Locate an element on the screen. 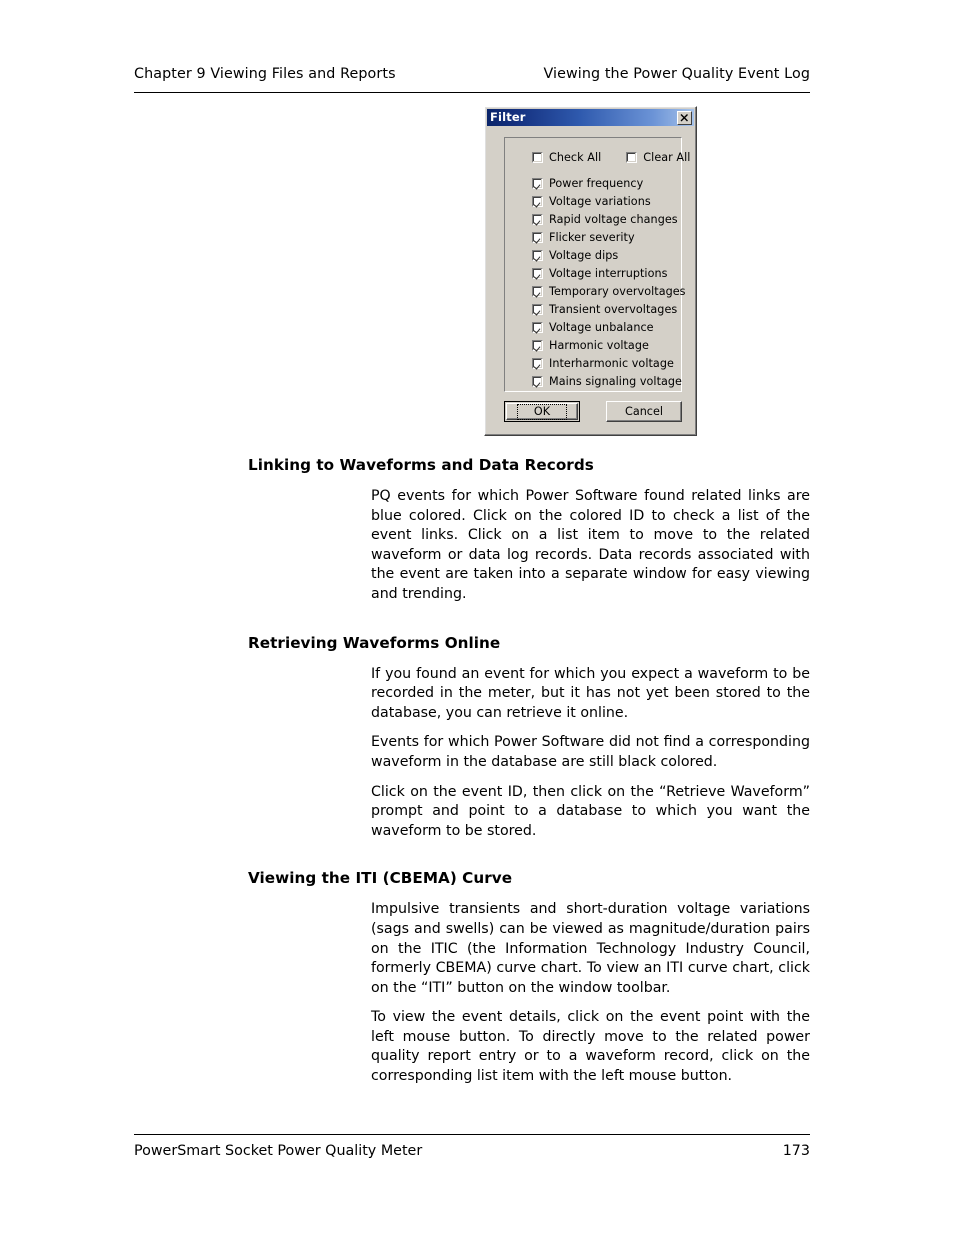  checkbox-label: Clear All is located at coordinates (667, 157).